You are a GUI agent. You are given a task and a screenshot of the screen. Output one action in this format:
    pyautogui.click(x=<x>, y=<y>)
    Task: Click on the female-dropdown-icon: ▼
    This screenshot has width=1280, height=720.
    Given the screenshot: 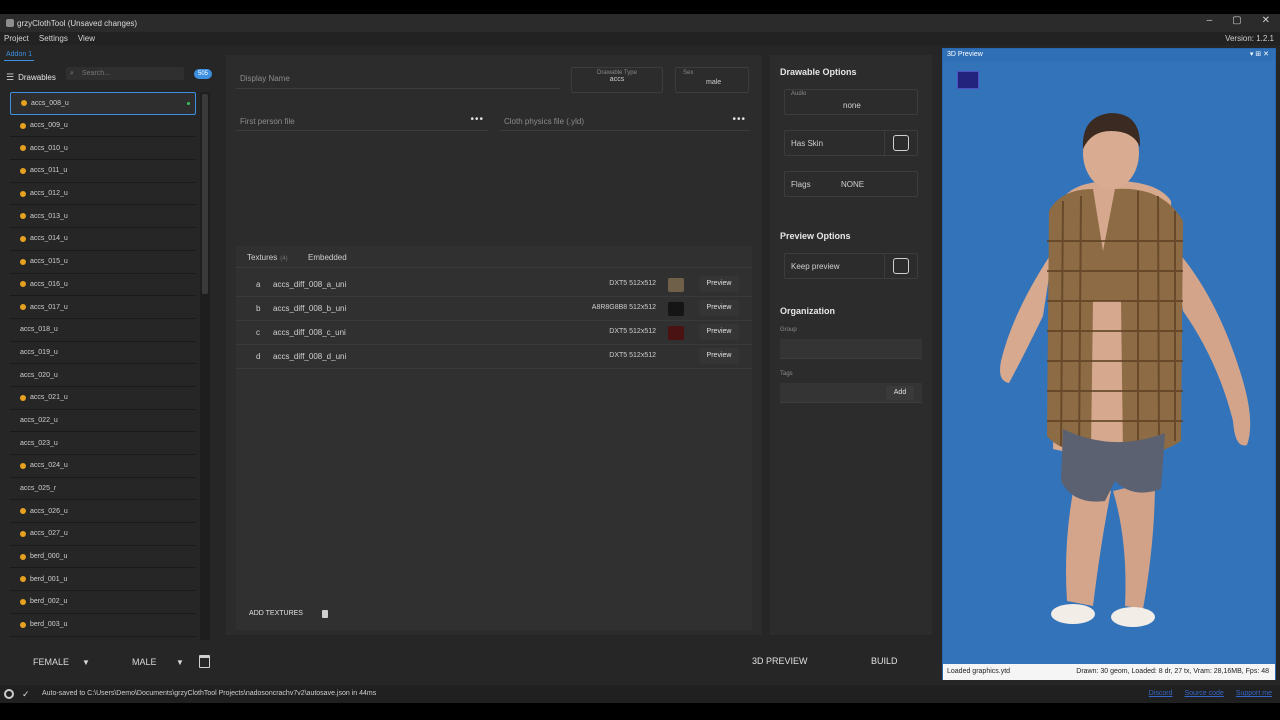 What is the action you would take?
    pyautogui.click(x=86, y=662)
    